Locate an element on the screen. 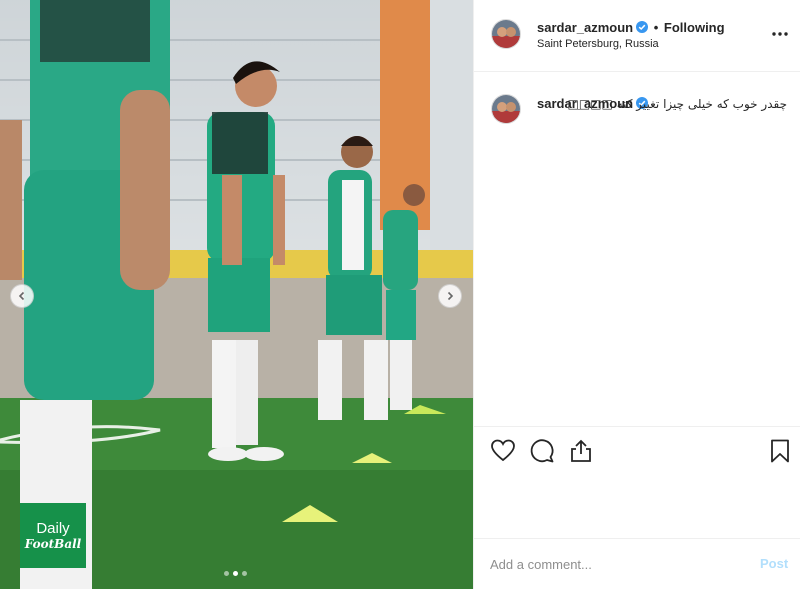  dailyfootball-watermark: Daily FootBall is located at coordinates (53, 535).